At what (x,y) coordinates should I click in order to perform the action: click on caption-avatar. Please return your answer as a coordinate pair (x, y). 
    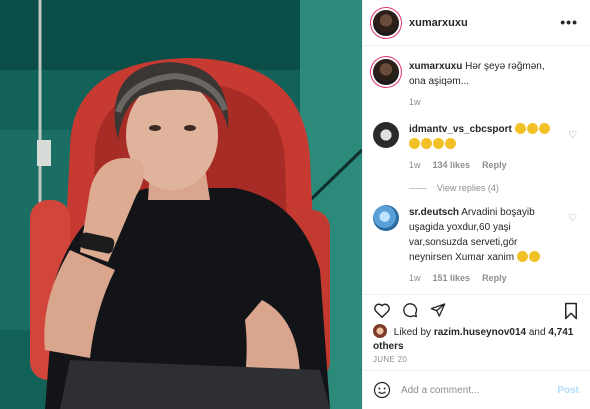
    Looking at the image, I should click on (386, 72).